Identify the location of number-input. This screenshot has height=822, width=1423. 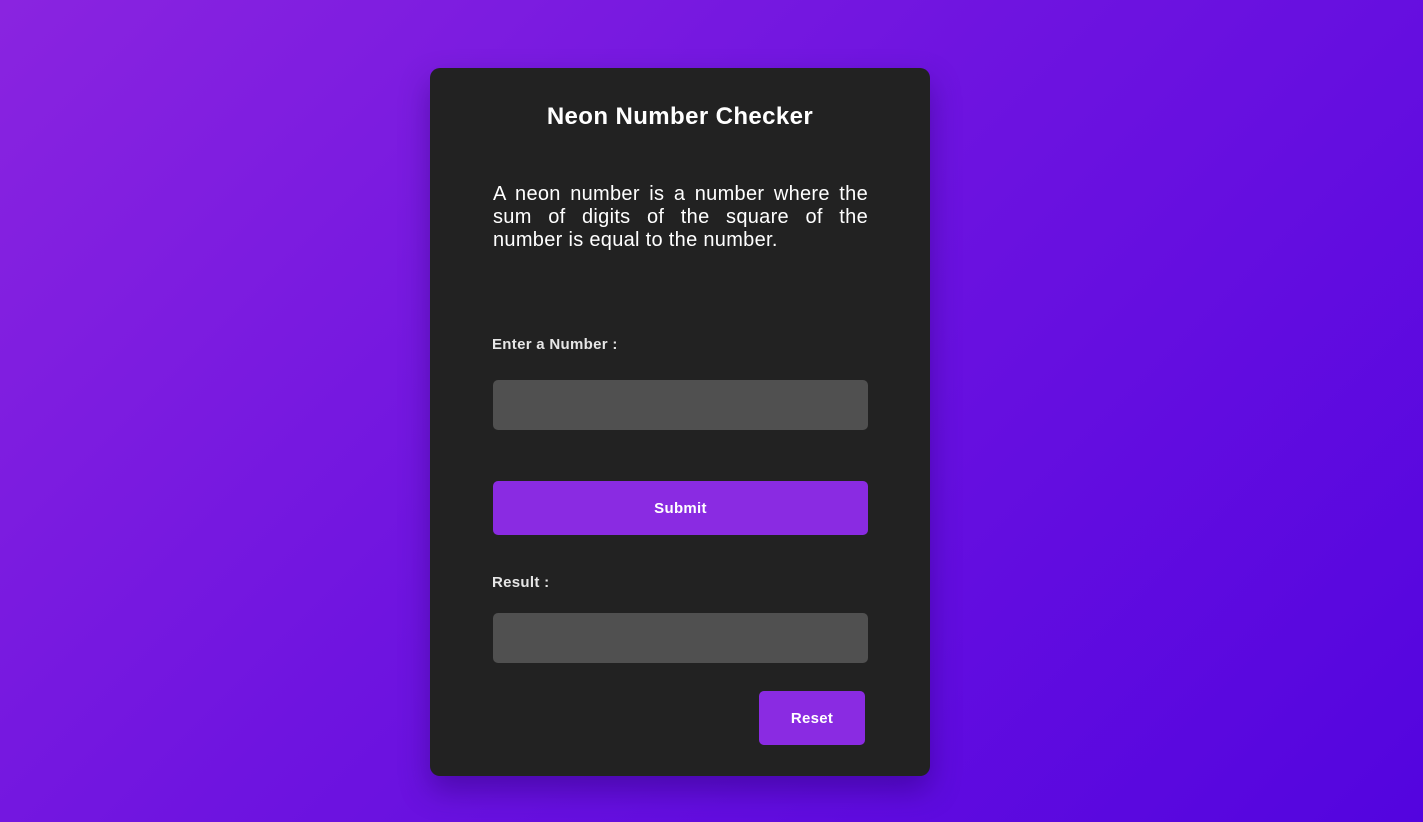
(680, 405).